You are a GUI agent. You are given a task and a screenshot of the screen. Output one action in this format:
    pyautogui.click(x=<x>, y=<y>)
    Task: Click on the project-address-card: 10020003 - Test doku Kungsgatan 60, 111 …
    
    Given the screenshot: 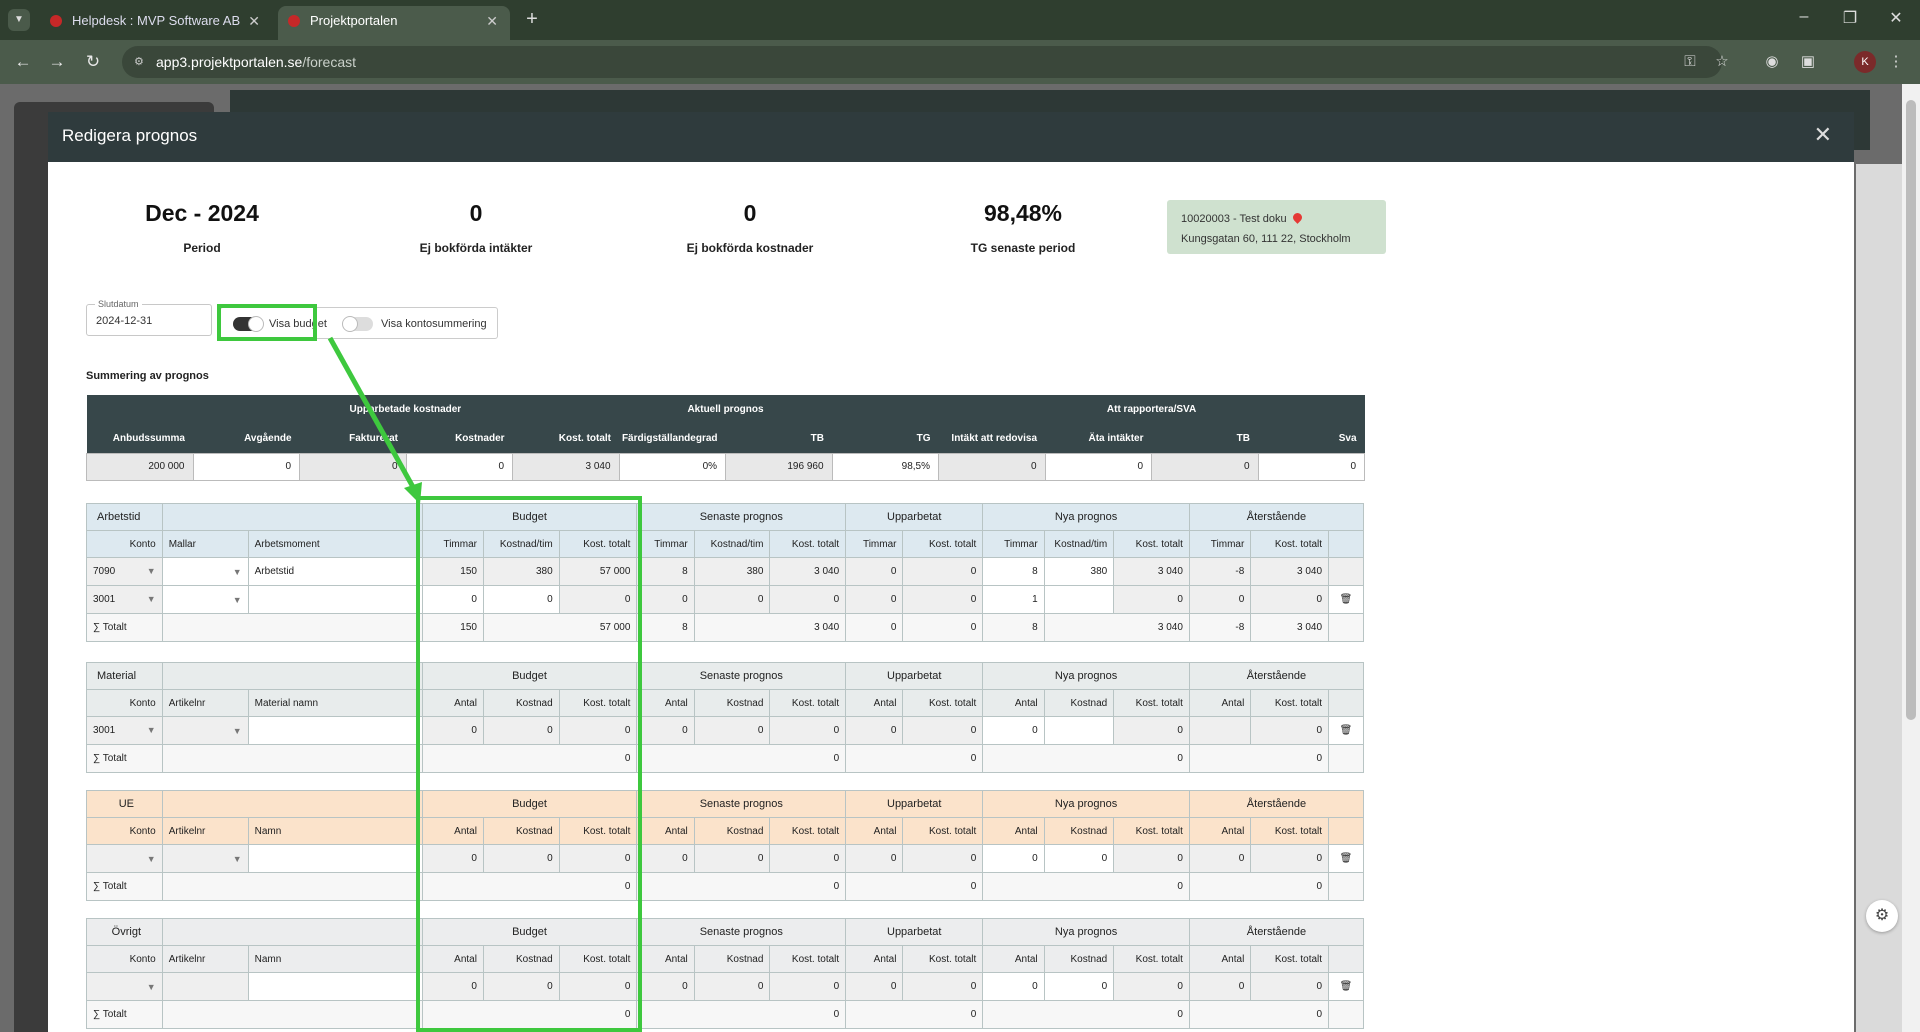 What is the action you would take?
    pyautogui.click(x=1276, y=227)
    